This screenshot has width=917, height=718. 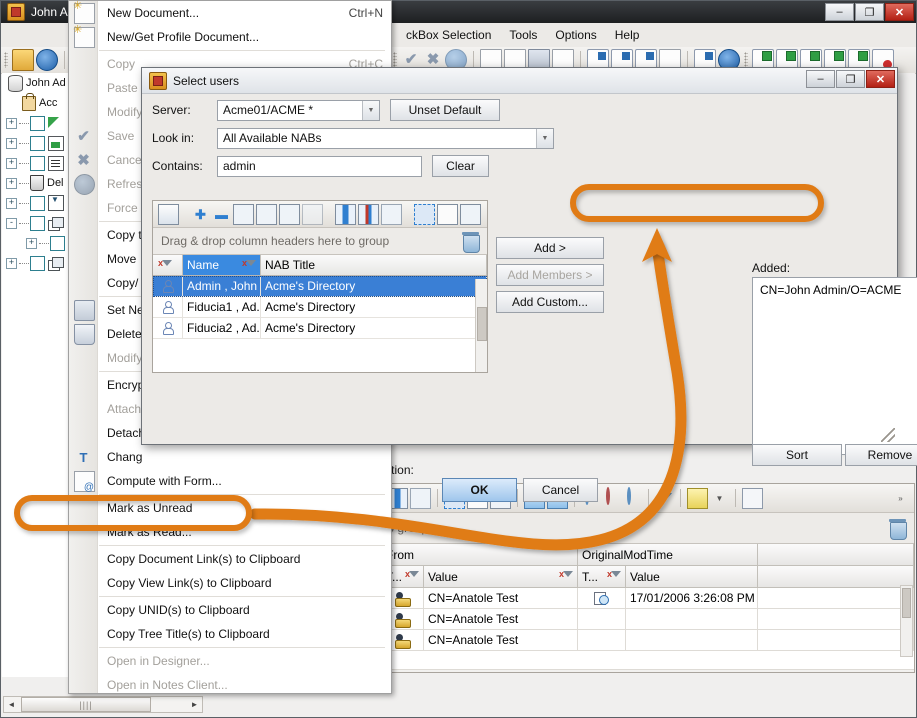 What do you see at coordinates (235, 457) in the screenshot?
I see `menu-item-change: T Chang` at bounding box center [235, 457].